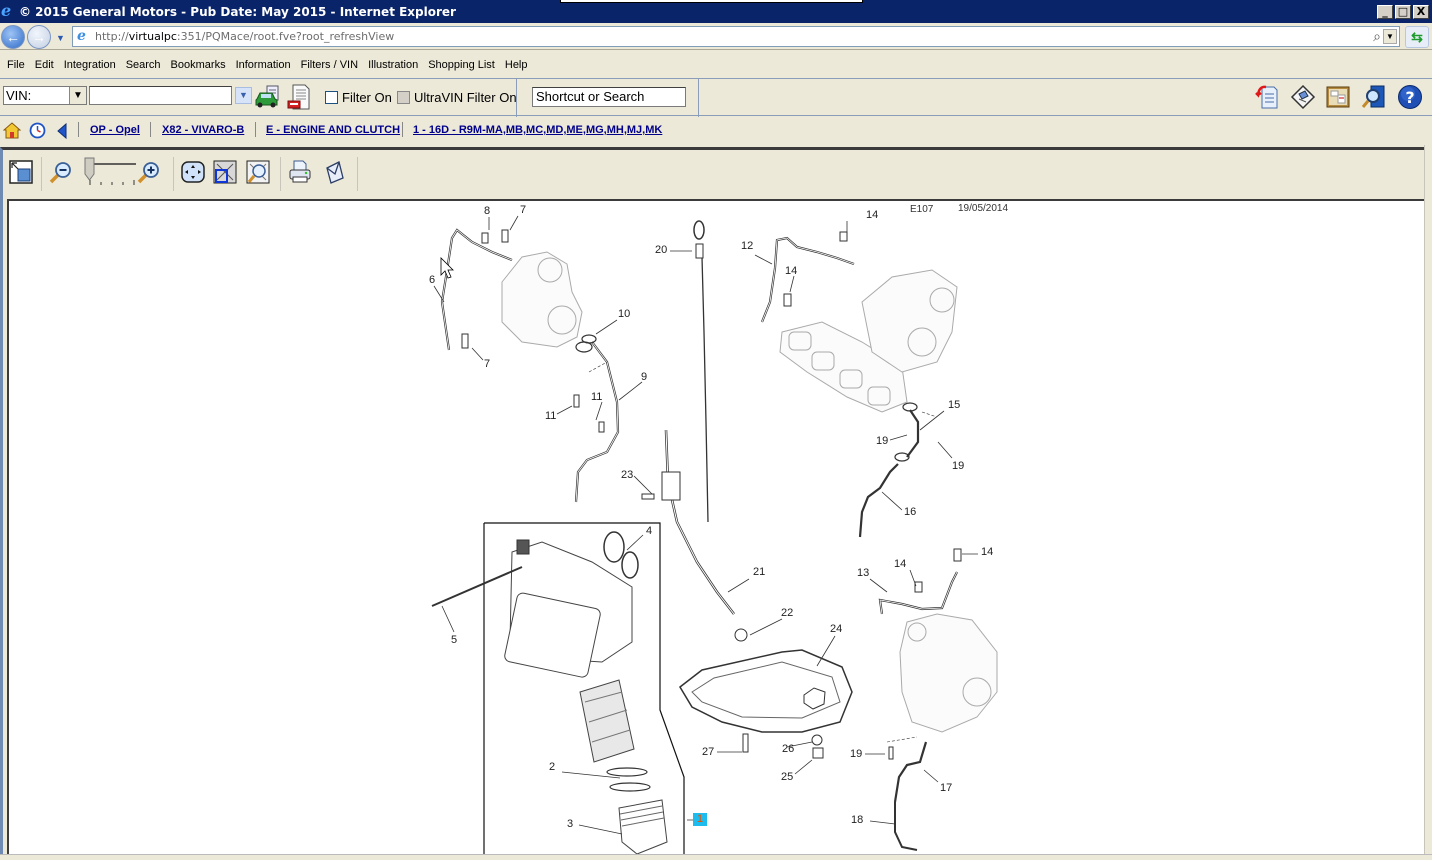 This screenshot has width=1432, height=860. I want to click on printer-icon, so click(300, 171).